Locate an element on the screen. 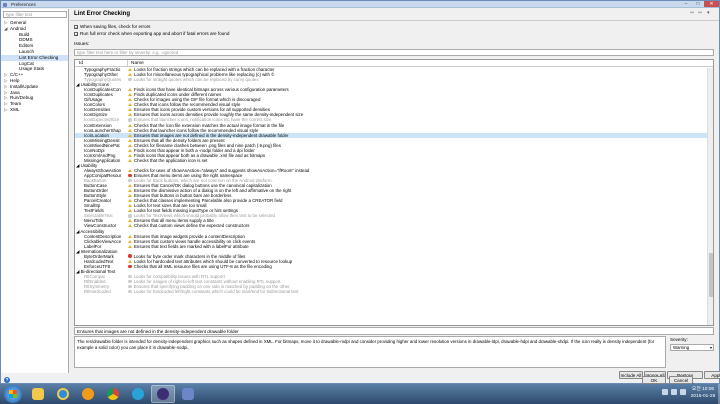  taskbar-app is located at coordinates (138, 394).